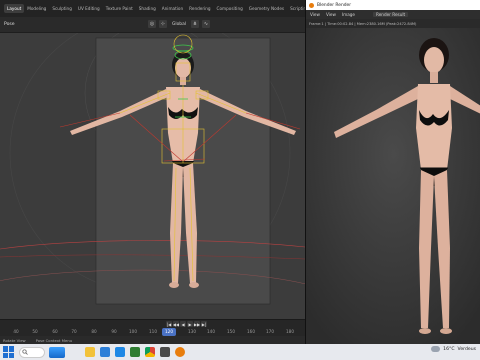 The width and height of the screenshot is (480, 360). What do you see at coordinates (120, 352) in the screenshot?
I see `store-icon` at bounding box center [120, 352].